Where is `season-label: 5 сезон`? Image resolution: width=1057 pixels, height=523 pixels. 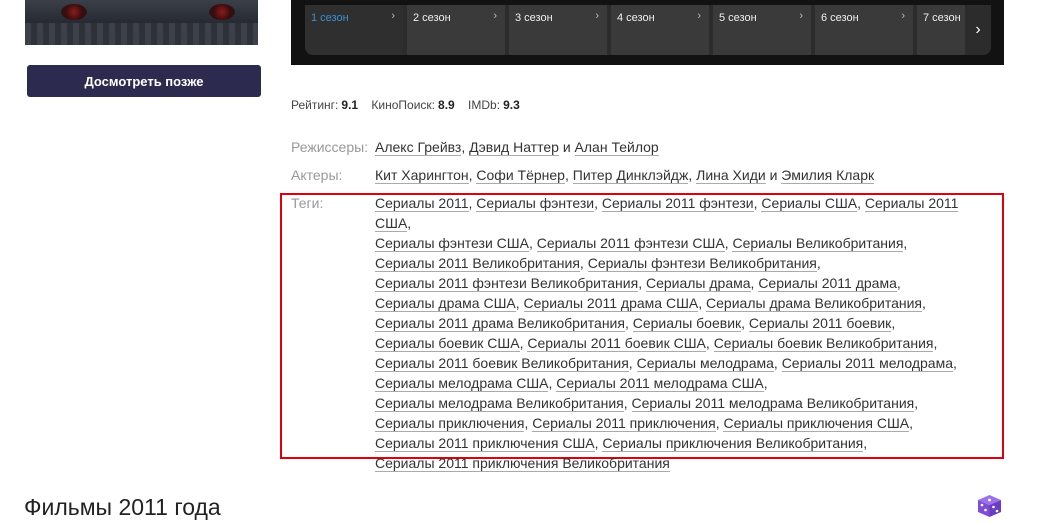
season-label: 5 сезон is located at coordinates (738, 18).